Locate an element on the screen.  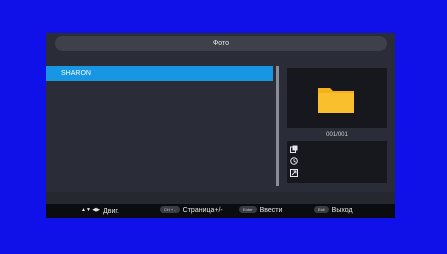
hint-page: CH + - Страница+/- is located at coordinates (191, 211).